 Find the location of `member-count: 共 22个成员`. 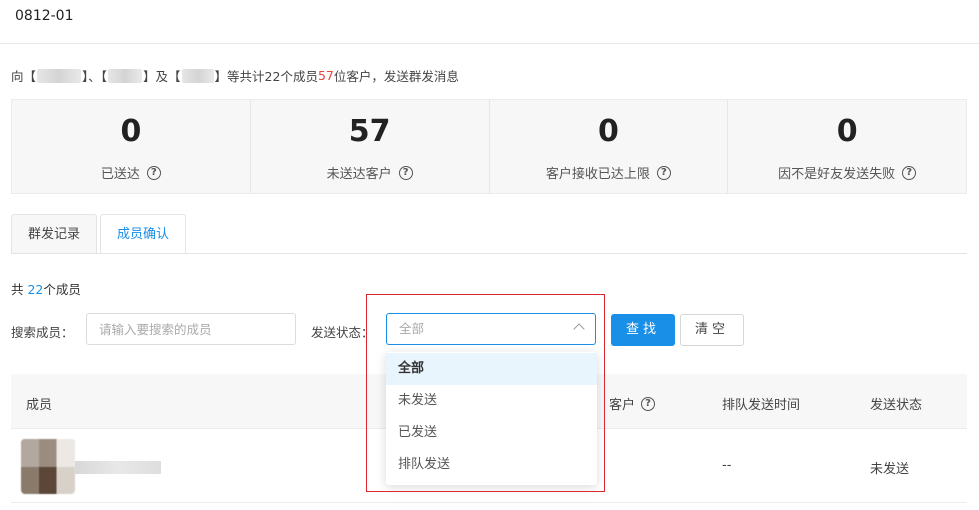

member-count: 共 22个成员 is located at coordinates (46, 289).